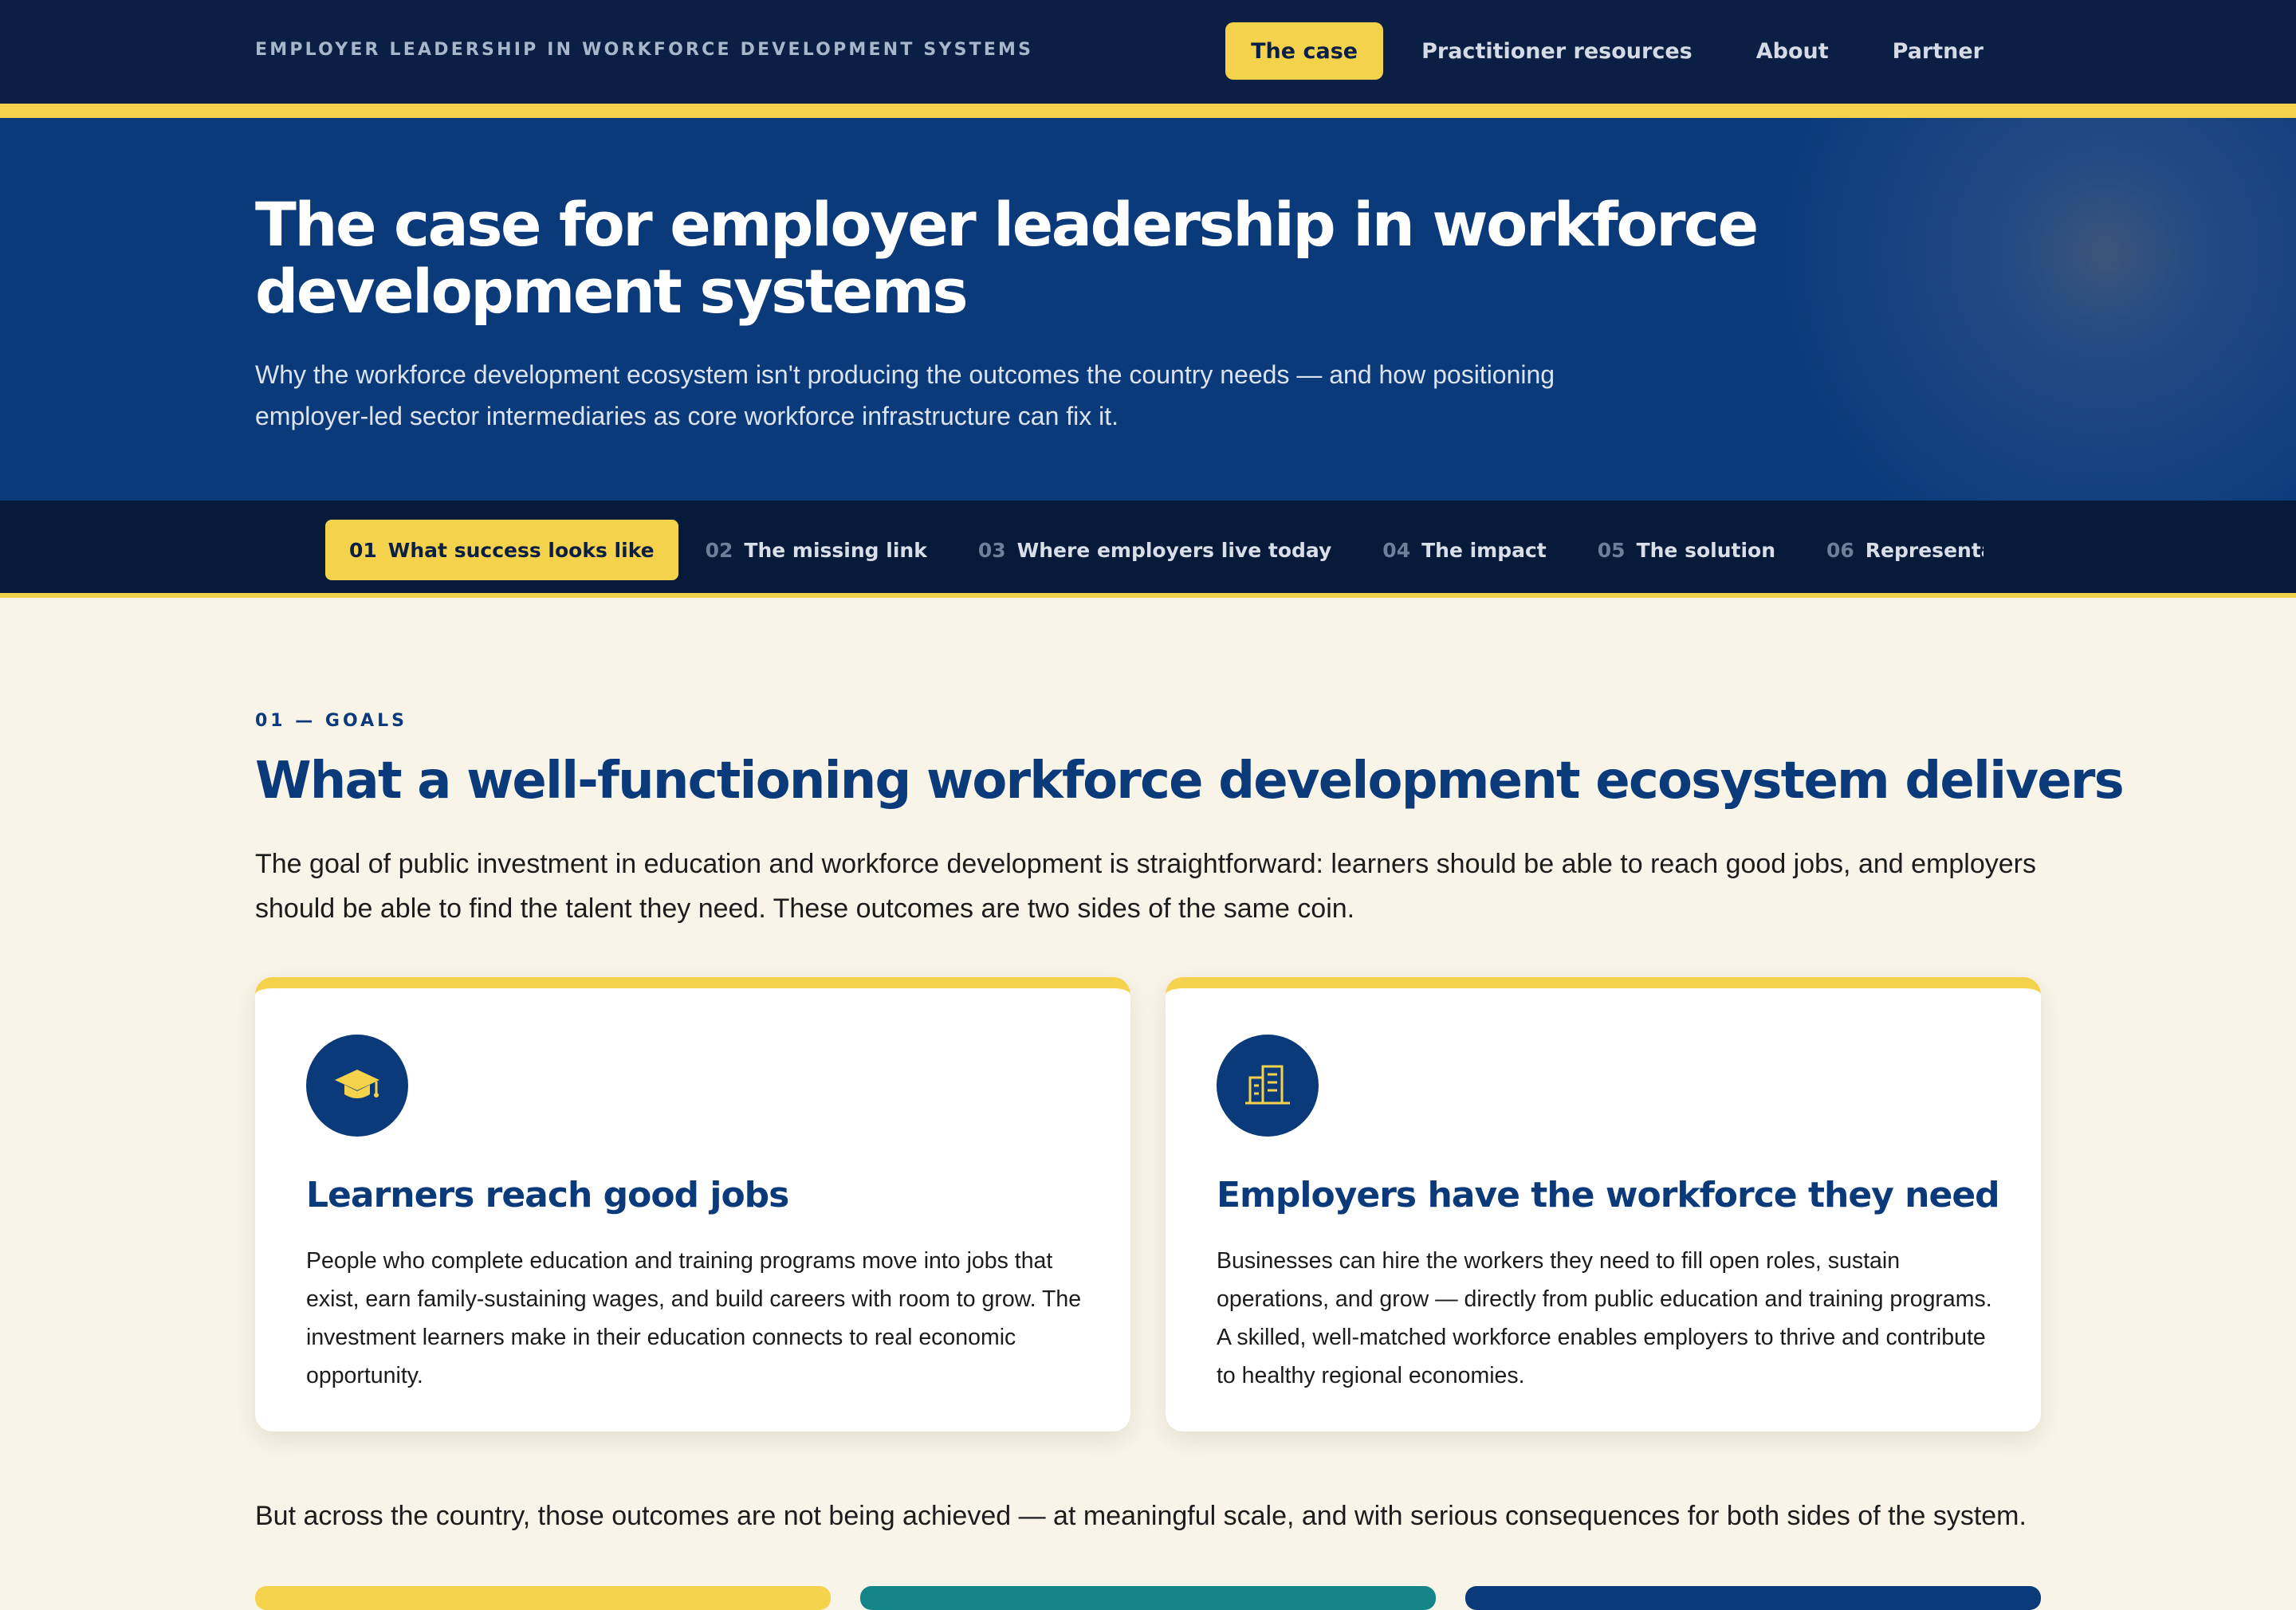 Image resolution: width=2296 pixels, height=1610 pixels. Describe the element at coordinates (1148, 1598) in the screenshot. I see `next-card-teal` at that location.